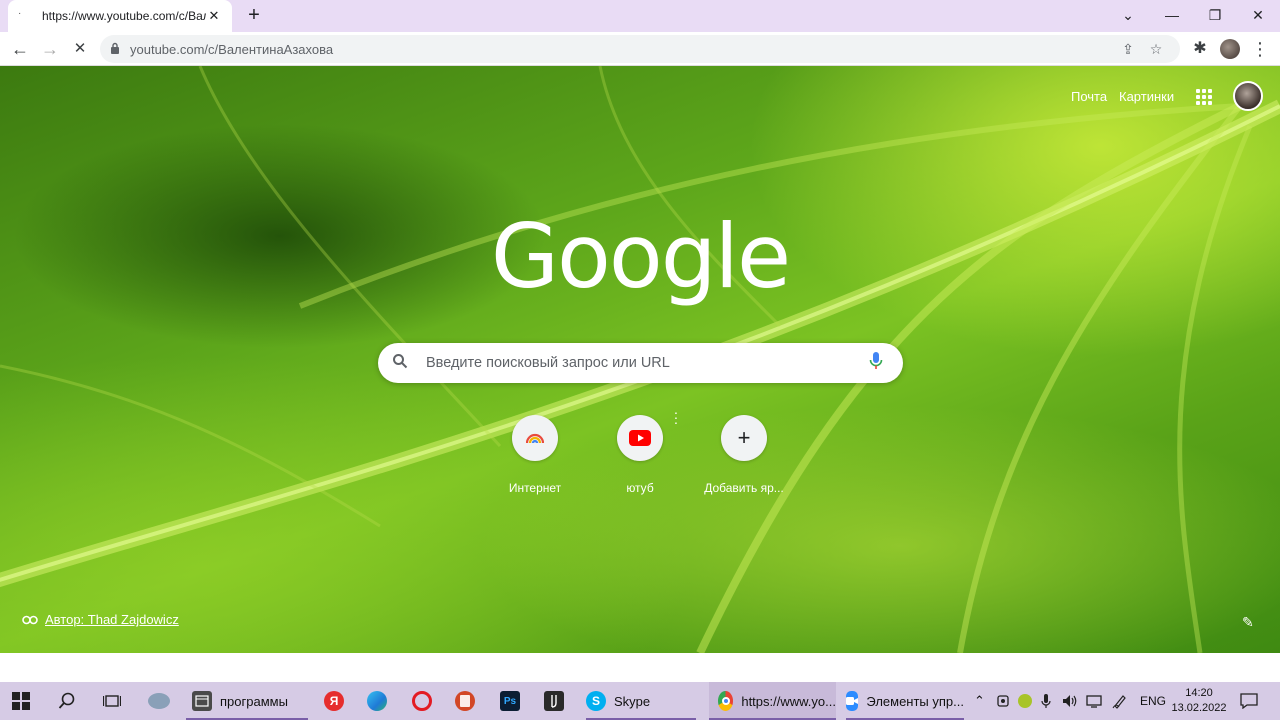 This screenshot has height=720, width=1280. What do you see at coordinates (1153, 701) in the screenshot?
I see `language-indicator: ENG` at bounding box center [1153, 701].